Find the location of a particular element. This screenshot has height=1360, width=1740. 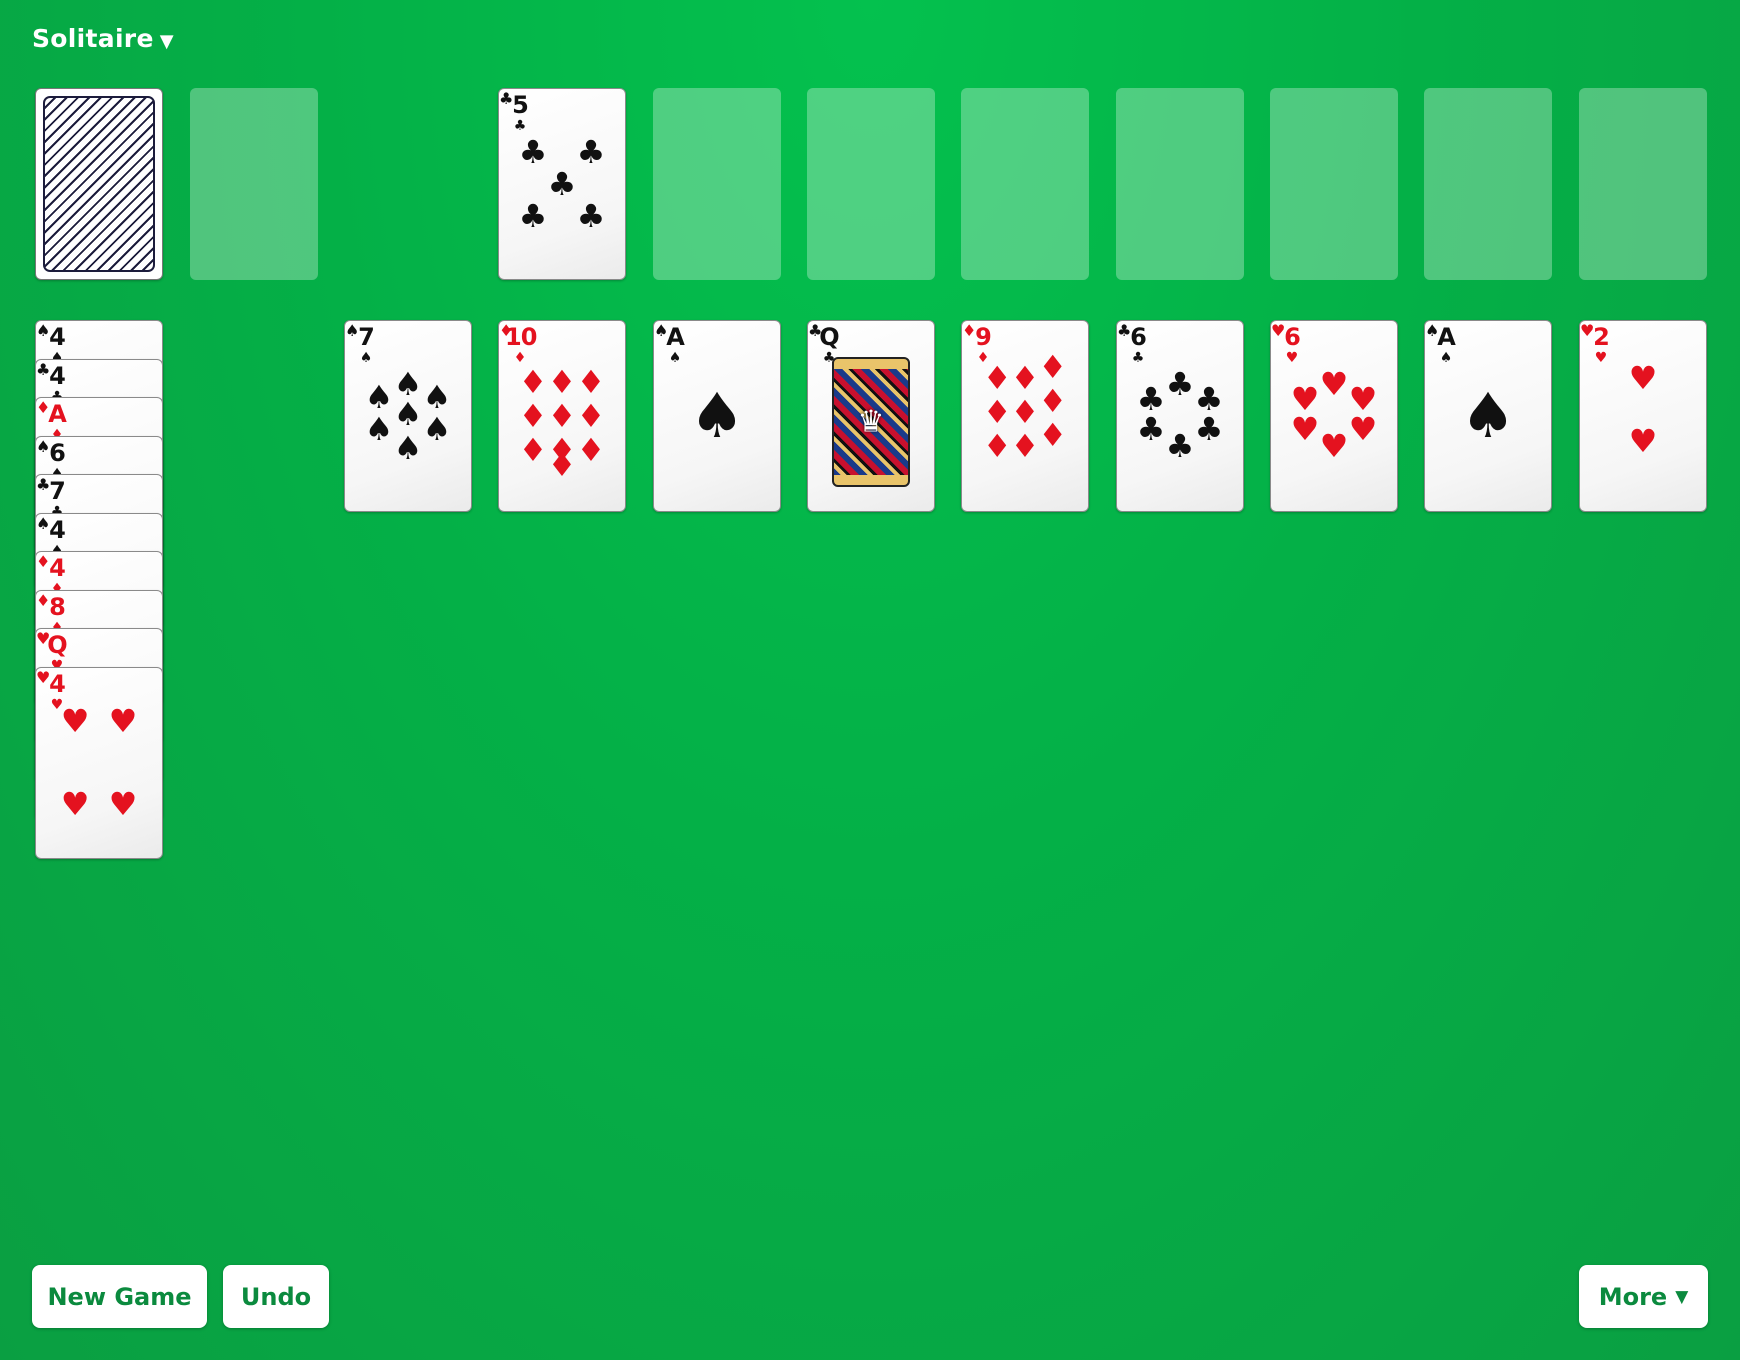

card-rank: A is located at coordinates (57, 414).